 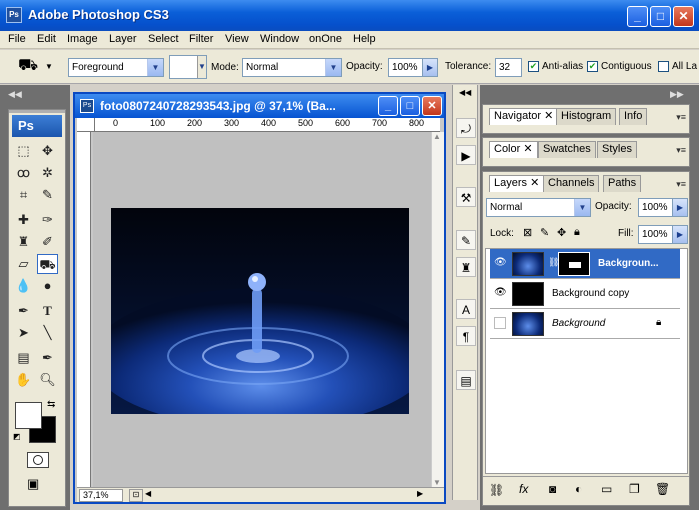 What do you see at coordinates (101, 495) in the screenshot?
I see `zoom-level-field: 37,1%` at bounding box center [101, 495].